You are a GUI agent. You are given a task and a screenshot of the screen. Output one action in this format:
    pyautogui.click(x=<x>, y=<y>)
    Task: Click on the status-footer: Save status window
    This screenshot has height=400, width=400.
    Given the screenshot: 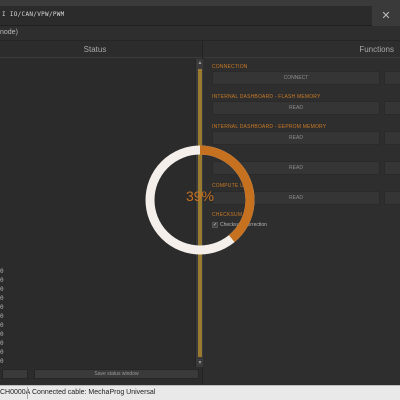 What is the action you would take?
    pyautogui.click(x=101, y=376)
    